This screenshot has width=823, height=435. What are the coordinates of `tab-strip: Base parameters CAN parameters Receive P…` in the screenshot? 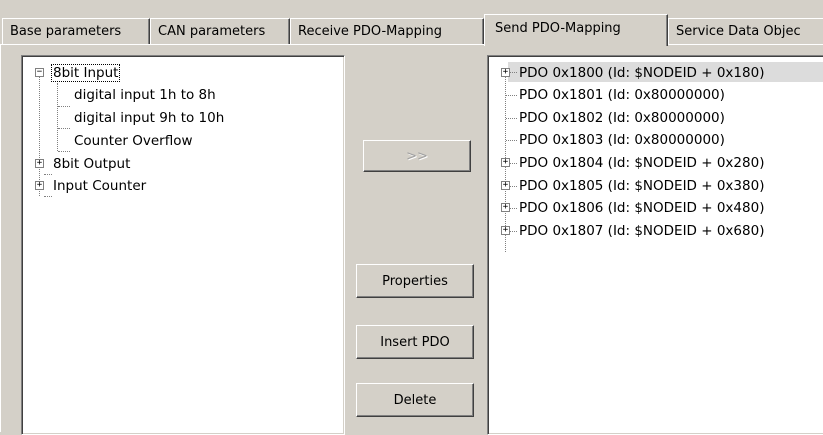 It's located at (411, 23).